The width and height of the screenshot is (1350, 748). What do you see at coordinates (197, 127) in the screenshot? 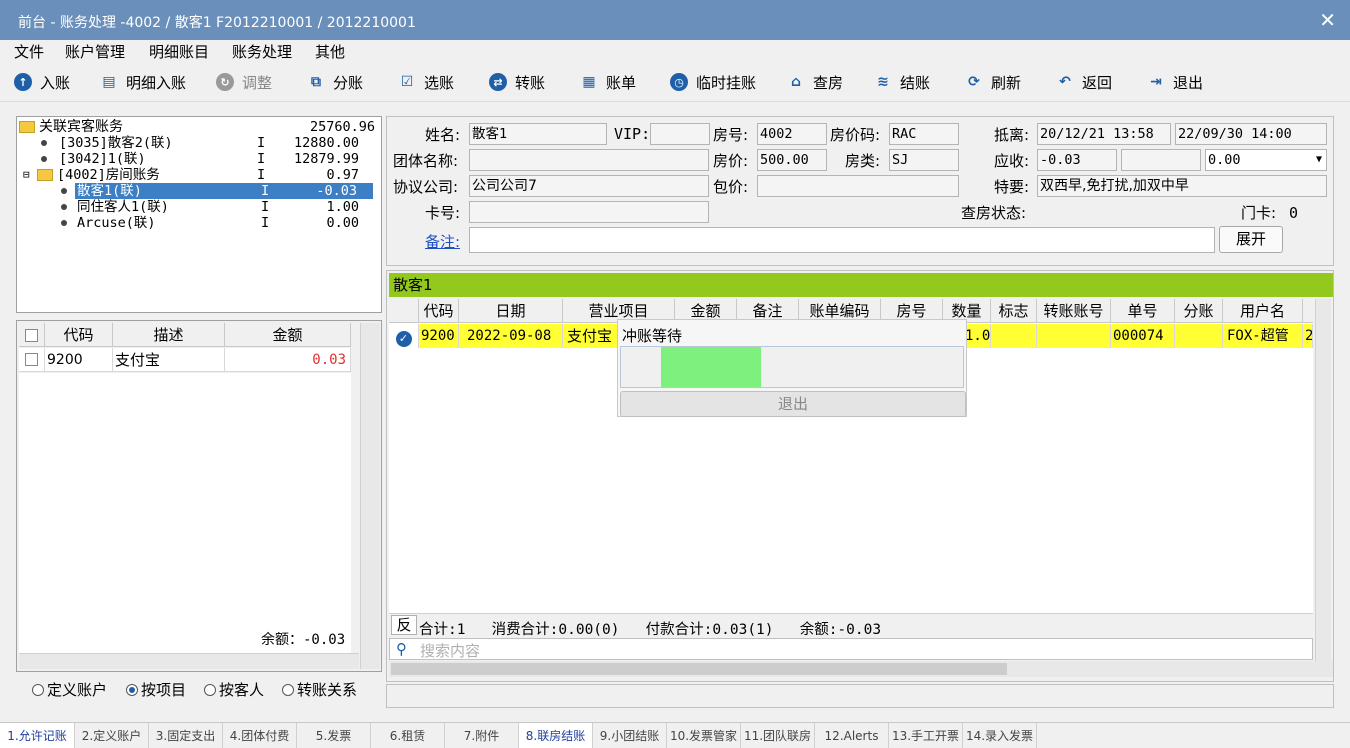
I see `tree-root: 关联宾客账务 25760.96` at bounding box center [197, 127].